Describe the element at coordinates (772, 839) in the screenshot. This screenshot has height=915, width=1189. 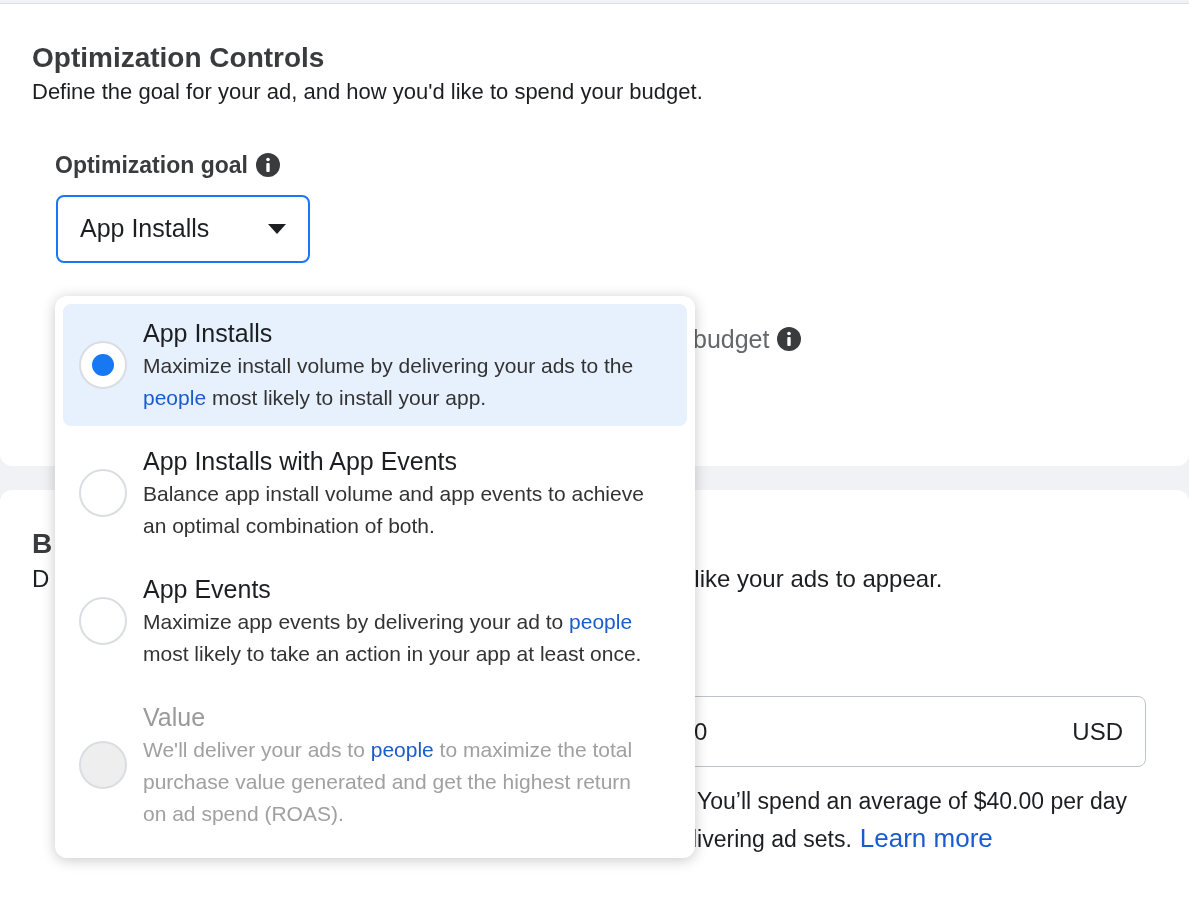
I see `budget-note: livering ad sets.` at that location.